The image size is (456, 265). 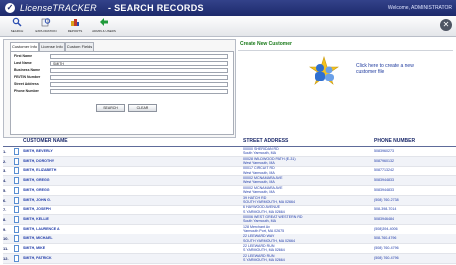 I want to click on search-submit-button: SEARCH, so click(x=110, y=108).